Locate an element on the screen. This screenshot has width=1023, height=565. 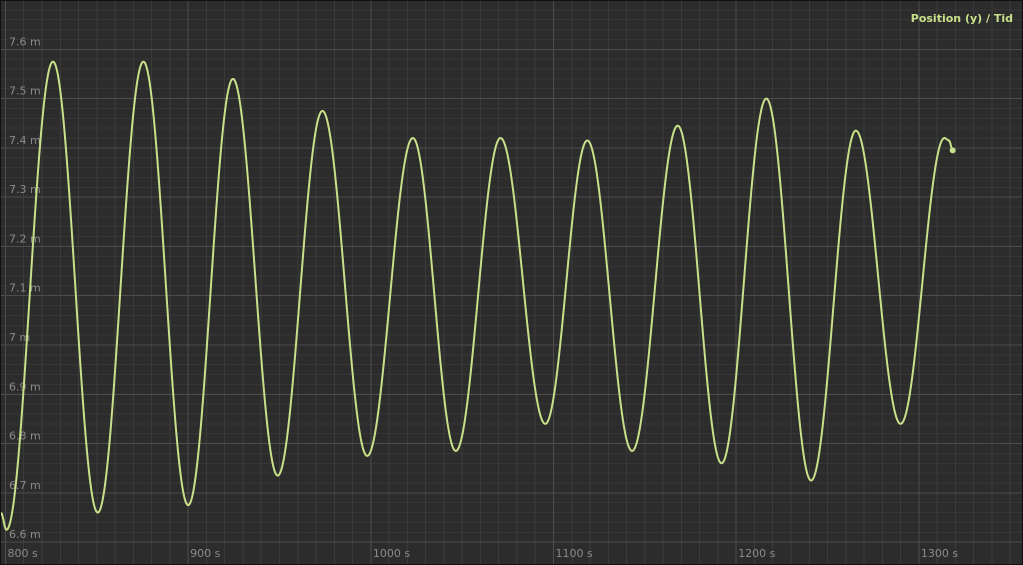
x-tick-label: 1100 s is located at coordinates (574, 553).